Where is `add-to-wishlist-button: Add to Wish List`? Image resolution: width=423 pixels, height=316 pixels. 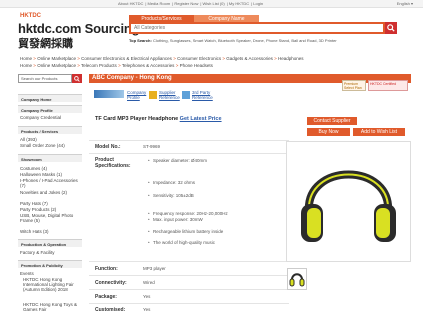 add-to-wishlist-button: Add to Wish List is located at coordinates (379, 132).